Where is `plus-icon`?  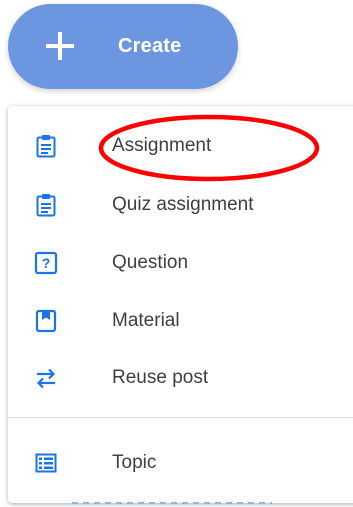 plus-icon is located at coordinates (60, 46).